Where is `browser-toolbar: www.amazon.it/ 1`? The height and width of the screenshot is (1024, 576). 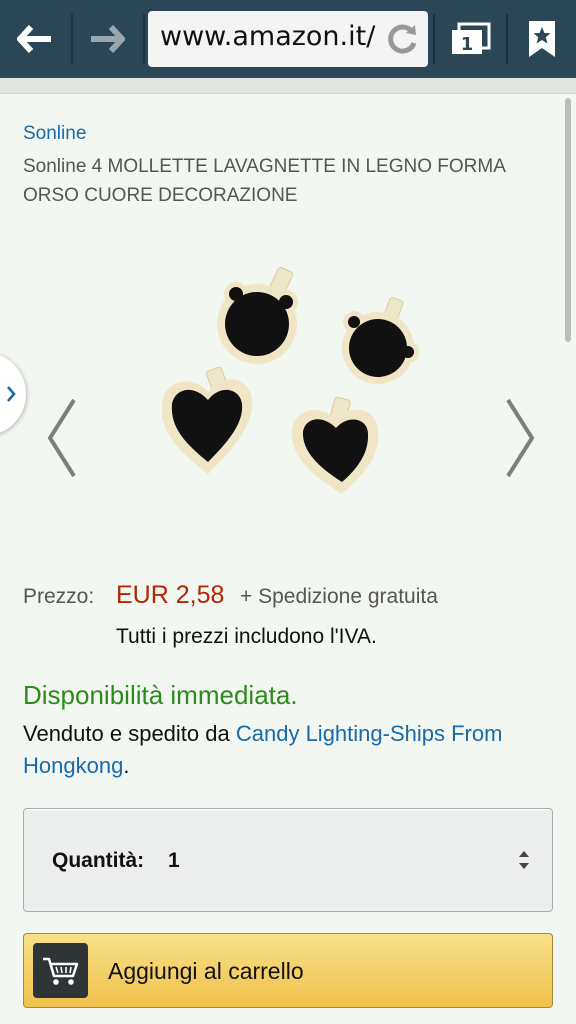 browser-toolbar: www.amazon.it/ 1 is located at coordinates (288, 39).